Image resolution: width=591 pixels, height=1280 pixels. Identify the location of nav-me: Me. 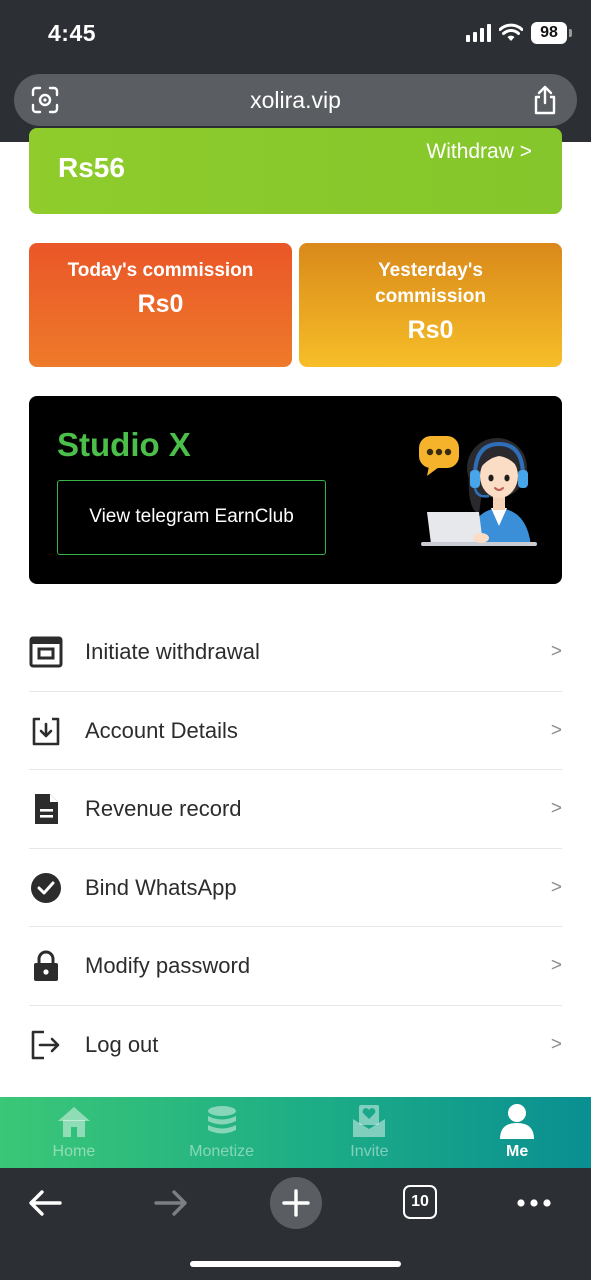
(517, 1132).